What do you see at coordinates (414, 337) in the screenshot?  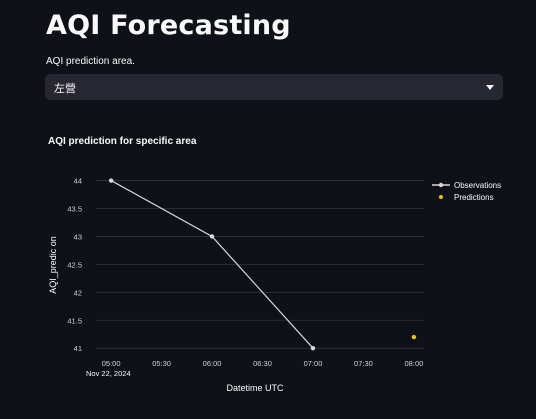 I see `prediction-point` at bounding box center [414, 337].